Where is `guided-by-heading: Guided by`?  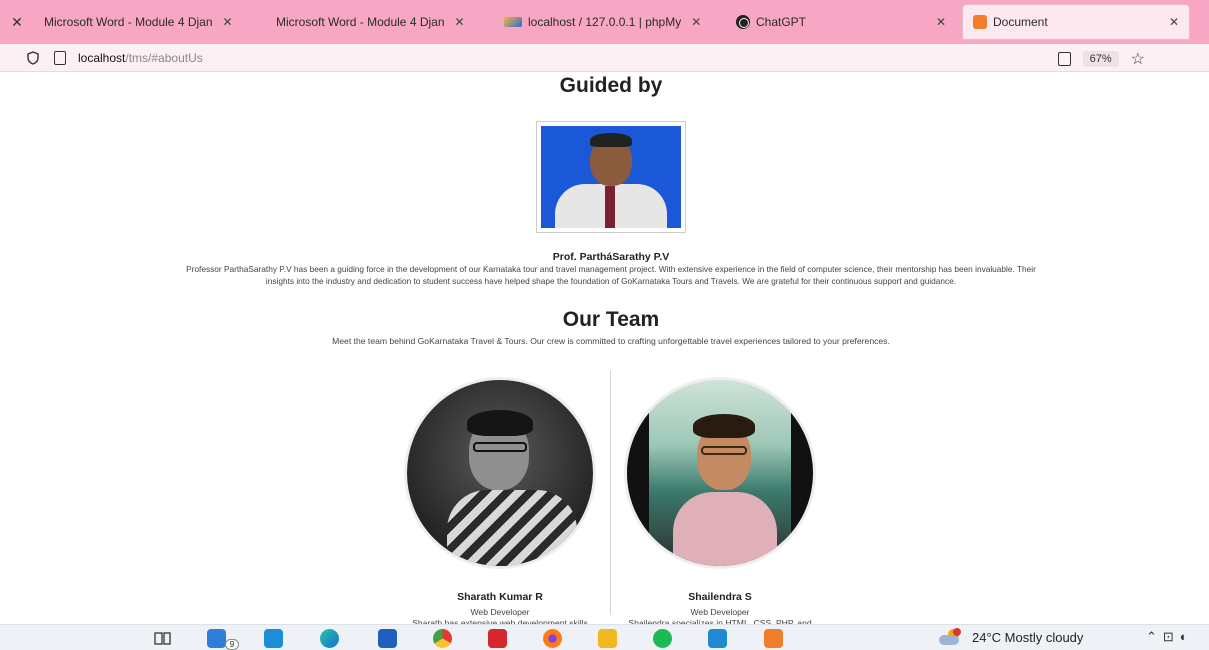
guided-by-heading: Guided by is located at coordinates (611, 85).